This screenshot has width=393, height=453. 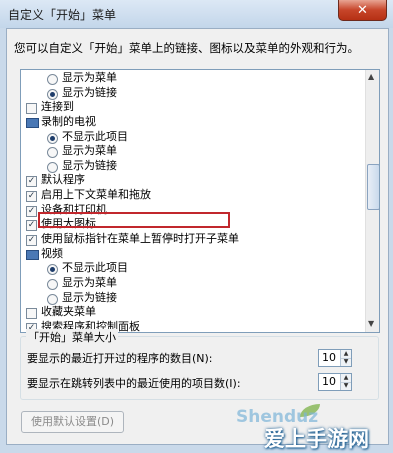 What do you see at coordinates (193, 180) in the screenshot?
I see `option-default-programs: ✓ 默认程序` at bounding box center [193, 180].